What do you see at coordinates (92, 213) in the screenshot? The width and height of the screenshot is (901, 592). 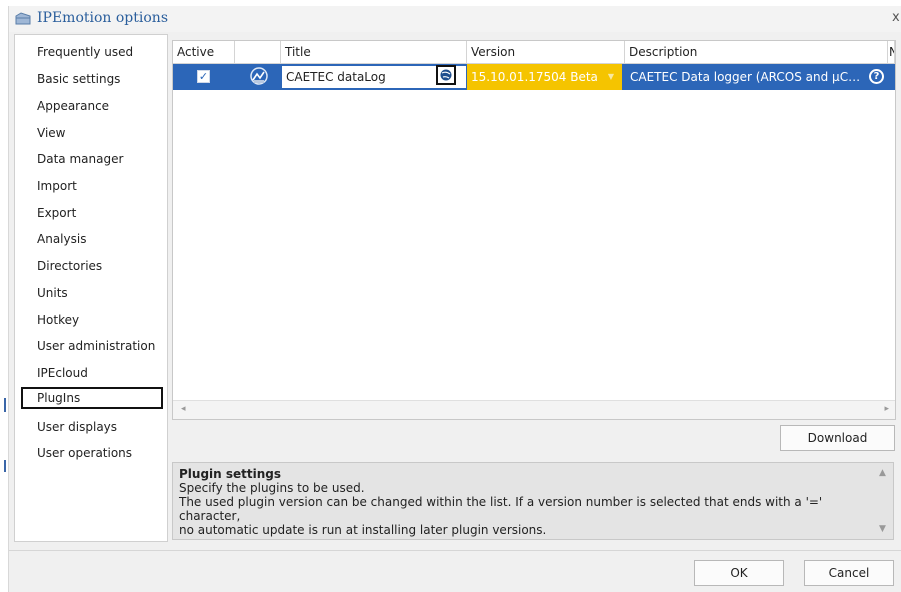 I see `nav-item-export: Export` at bounding box center [92, 213].